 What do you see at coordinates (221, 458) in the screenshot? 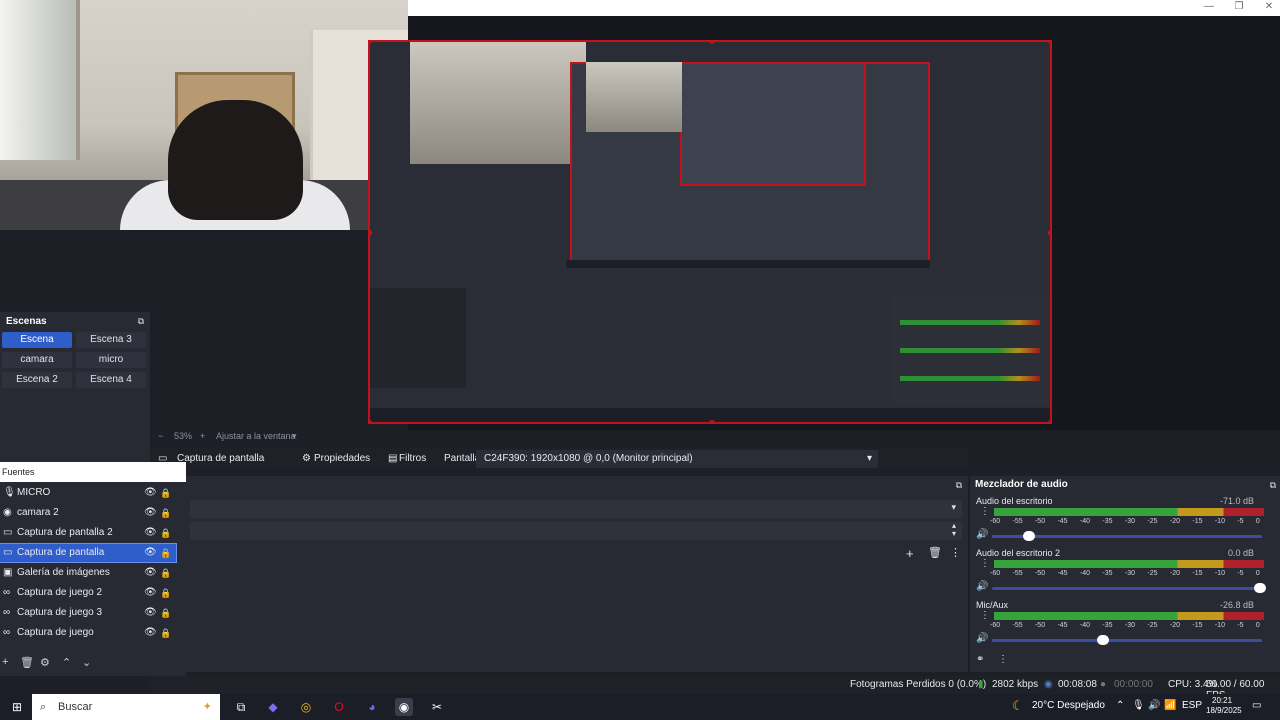
I see `selected-source-name: Captura de pantalla` at bounding box center [221, 458].